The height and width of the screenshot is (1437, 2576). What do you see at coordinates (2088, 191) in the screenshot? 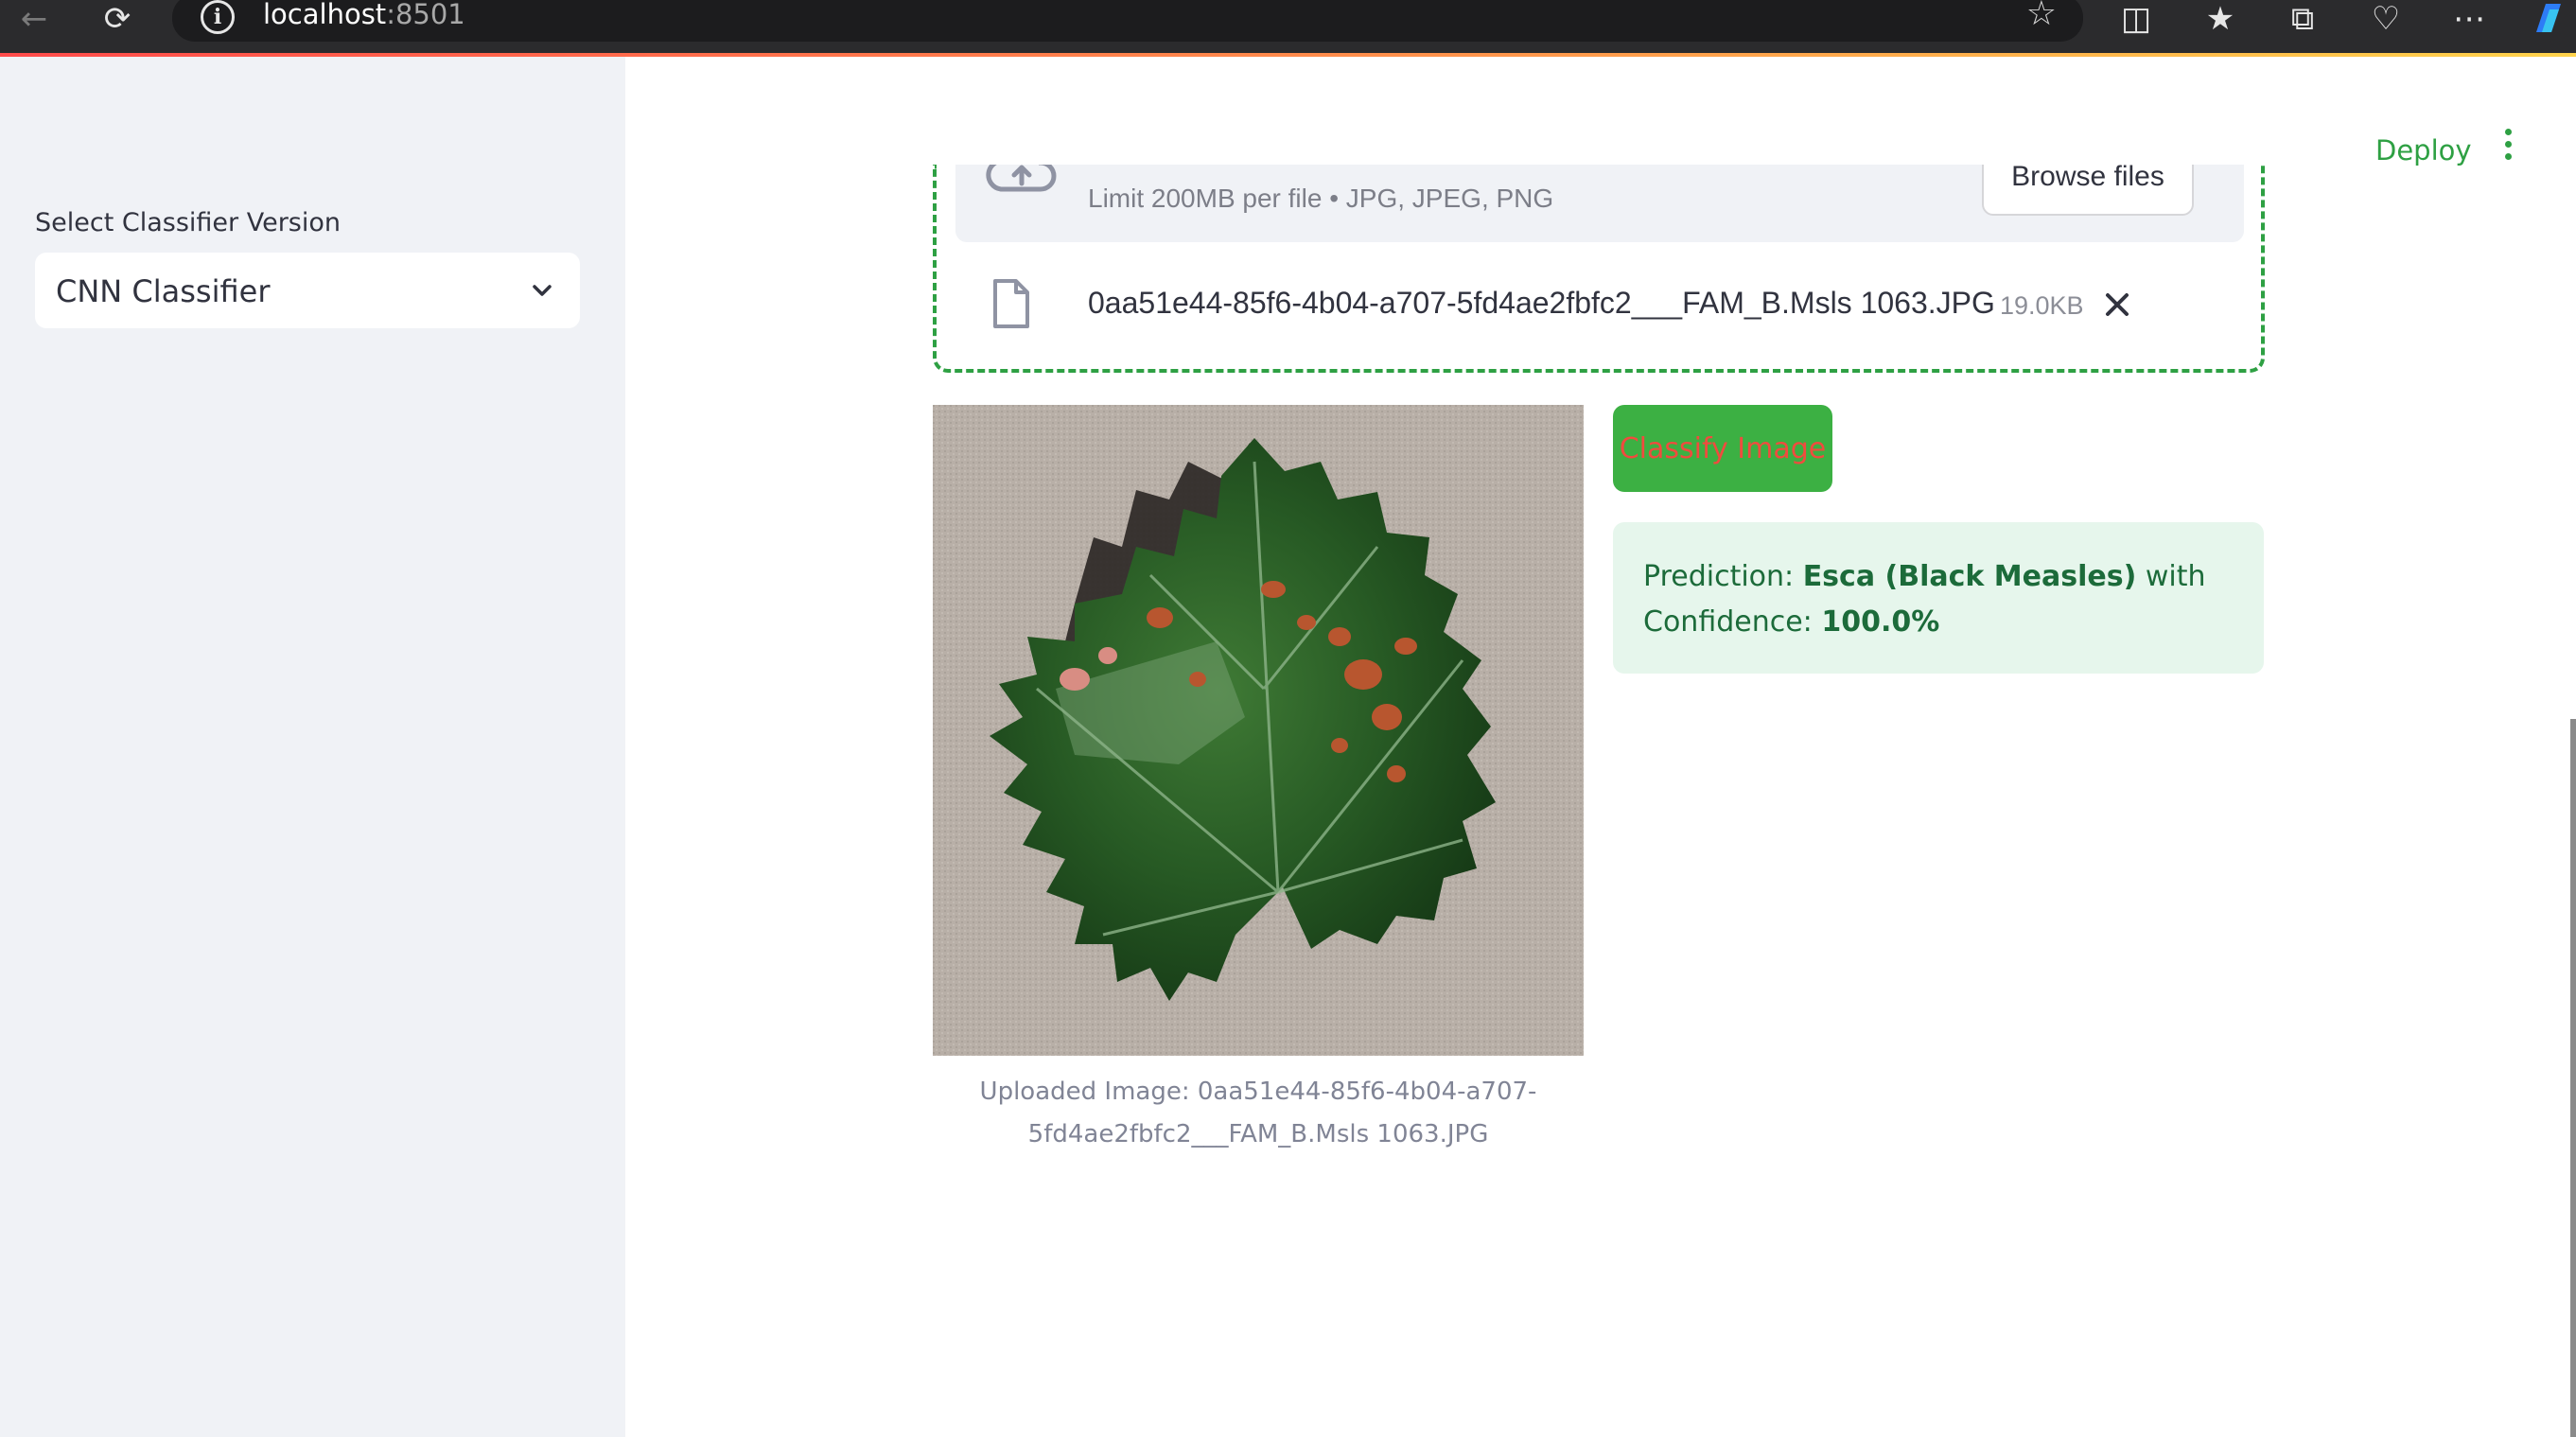
I see `browse-files-button: Browse files` at bounding box center [2088, 191].